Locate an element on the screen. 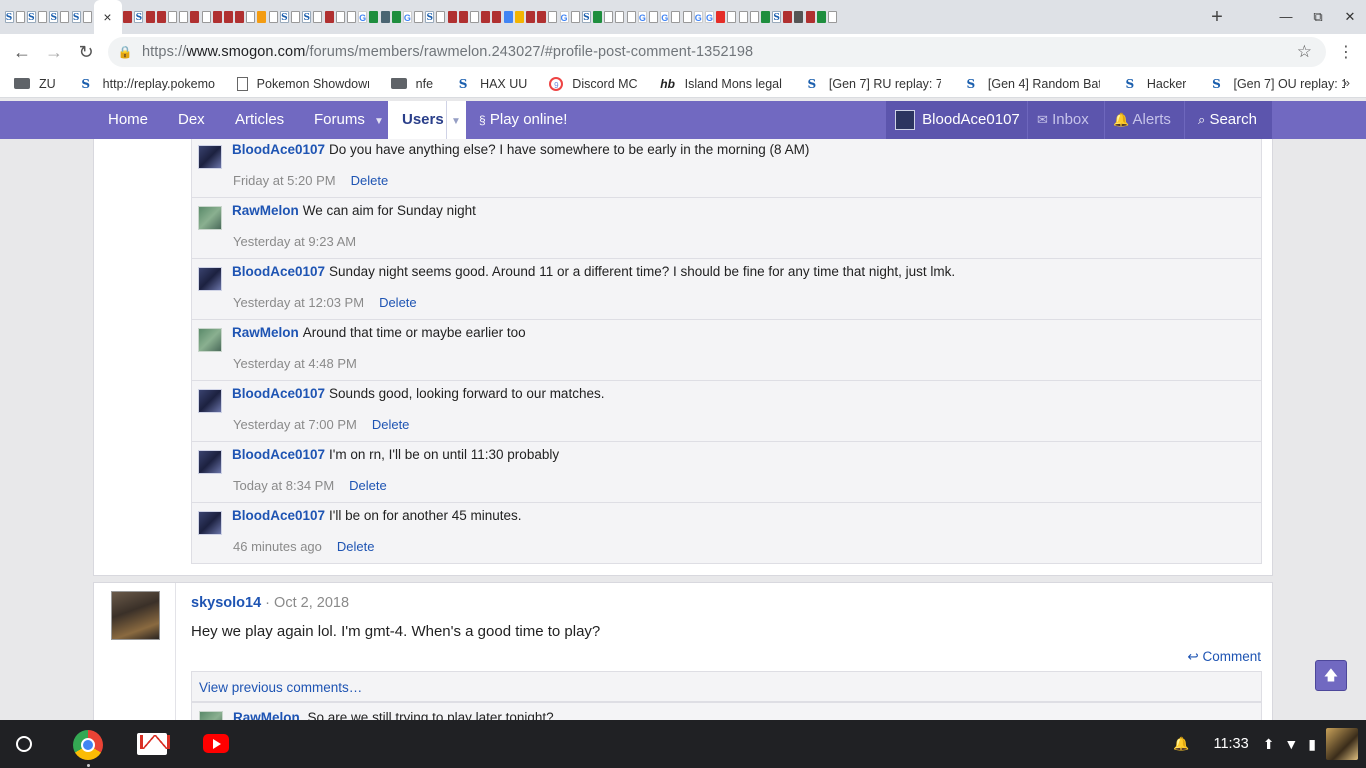 The width and height of the screenshot is (1366, 768). nav-forums-caret: ▼ is located at coordinates (379, 120).